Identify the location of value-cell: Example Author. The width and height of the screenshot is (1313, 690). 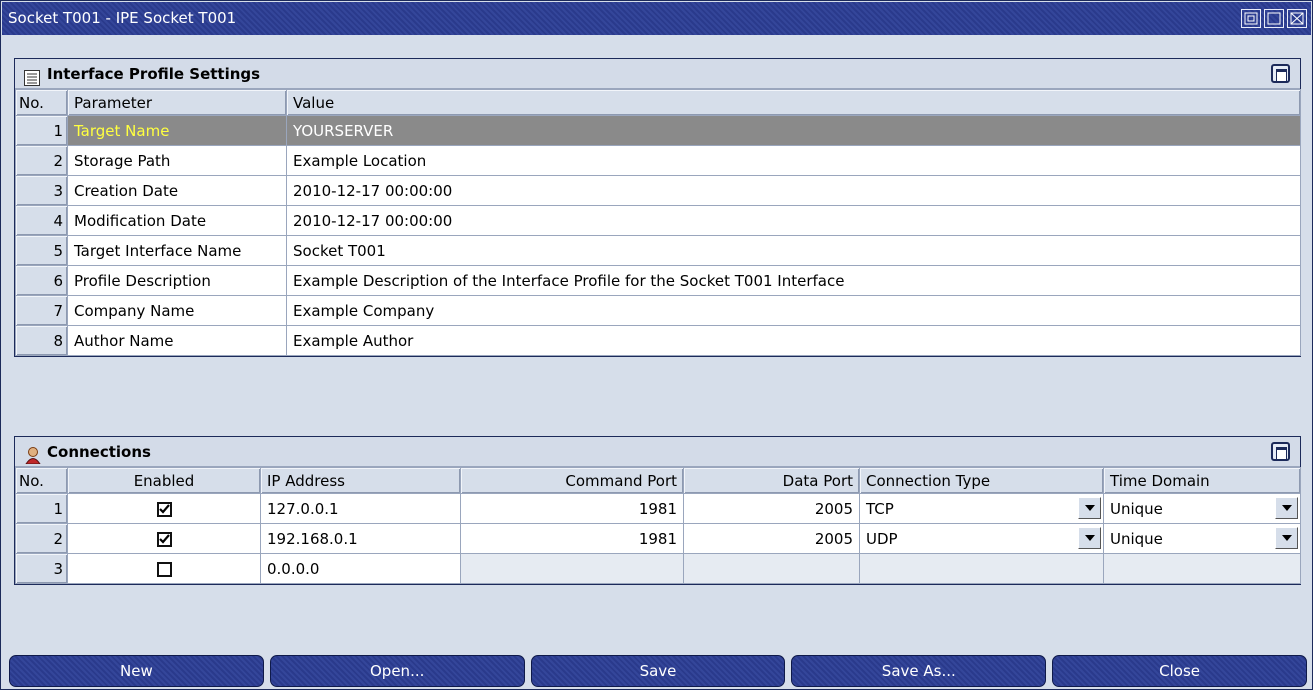
(793, 340).